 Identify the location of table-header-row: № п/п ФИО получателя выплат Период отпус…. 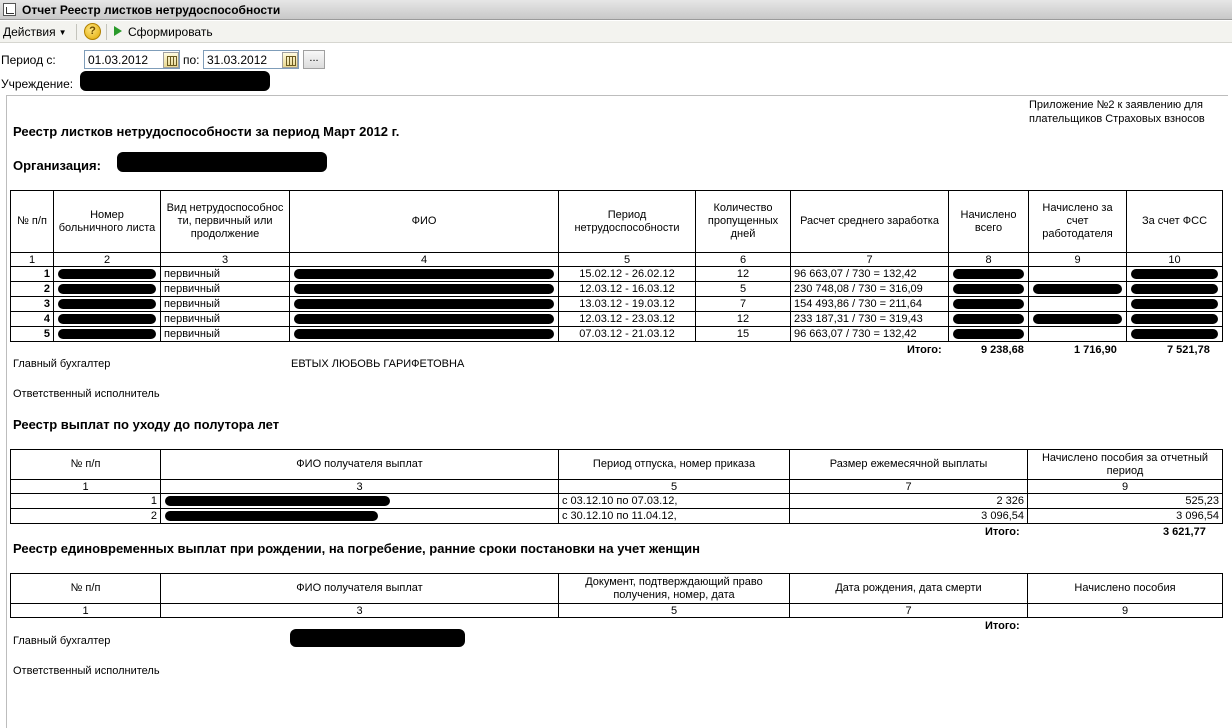
(616, 464).